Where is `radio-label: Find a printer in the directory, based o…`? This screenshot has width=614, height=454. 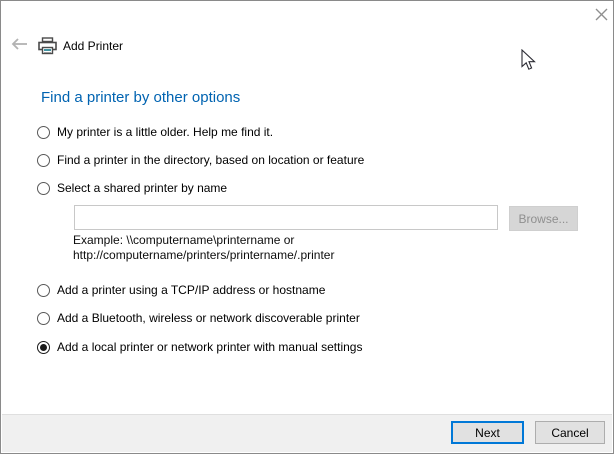
radio-label: Find a printer in the directory, based o… is located at coordinates (211, 160).